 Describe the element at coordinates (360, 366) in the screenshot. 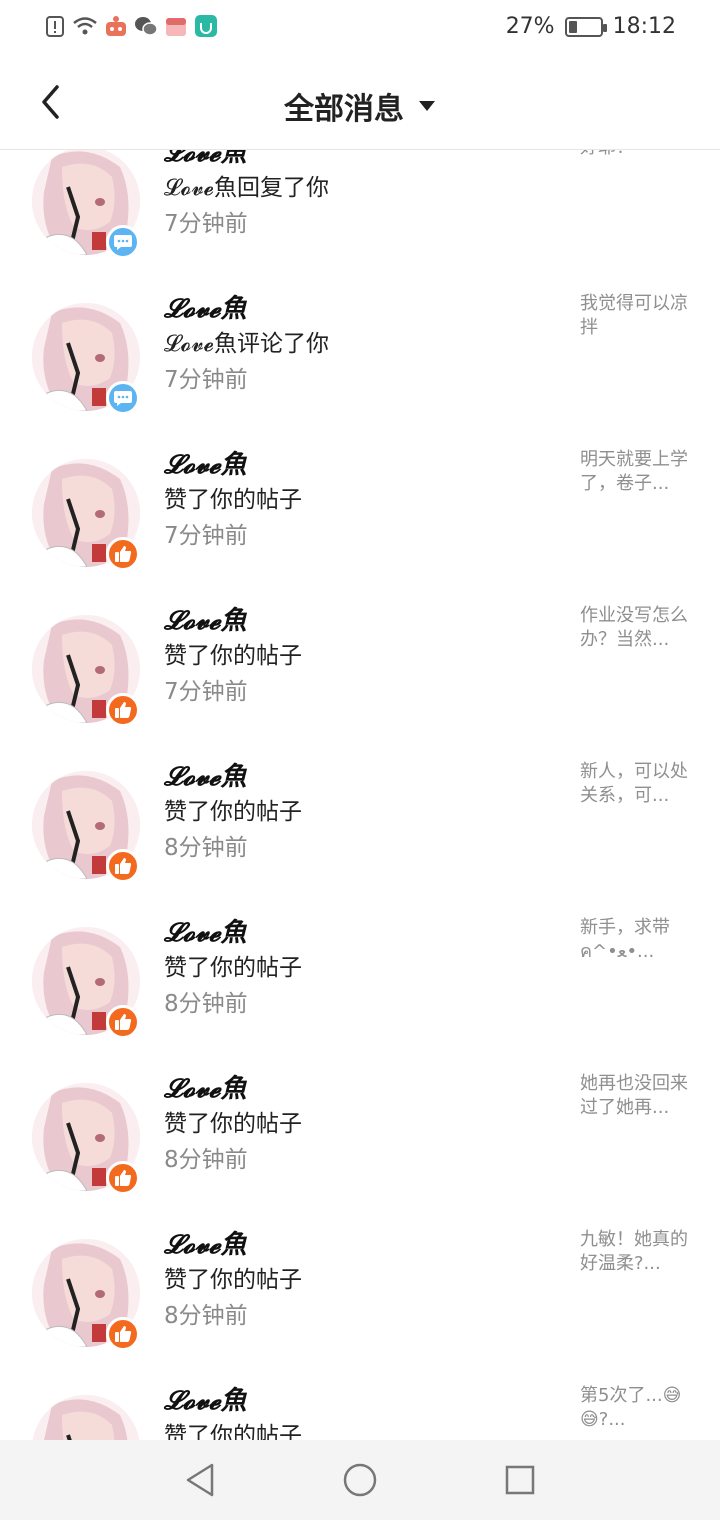

I see `notification-item: 𝓛𝓸𝓿𝓮魚 𝓛𝓸𝓿𝓮魚评论了你 7分钟前 我觉得可以凉拌` at that location.